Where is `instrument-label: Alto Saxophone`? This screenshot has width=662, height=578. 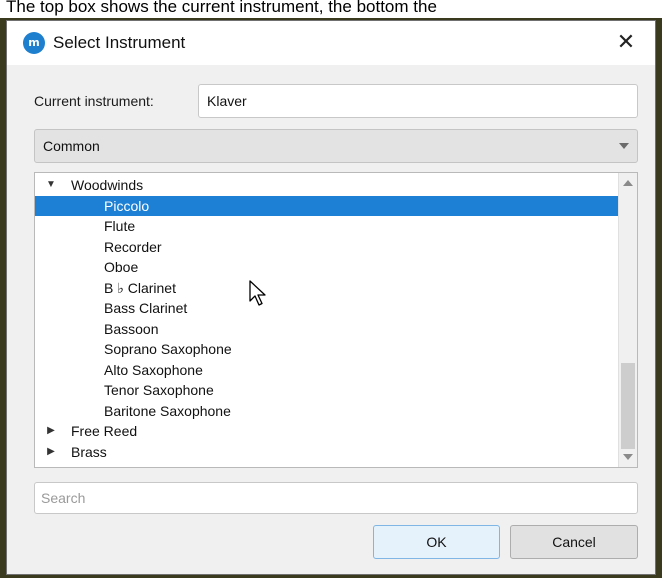
instrument-label: Alto Saxophone is located at coordinates (153, 369).